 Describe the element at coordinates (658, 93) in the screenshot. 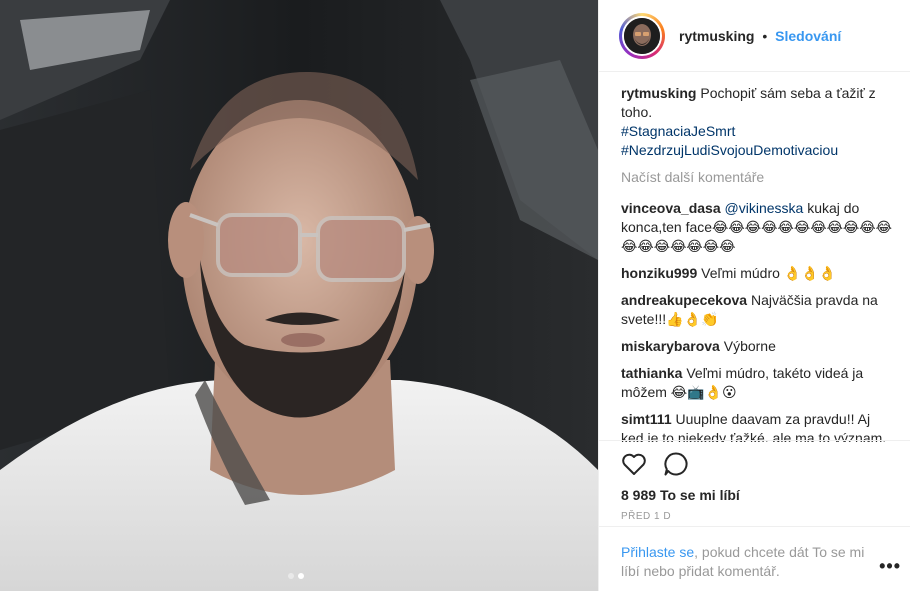

I see `caption-username: rytmusking` at that location.